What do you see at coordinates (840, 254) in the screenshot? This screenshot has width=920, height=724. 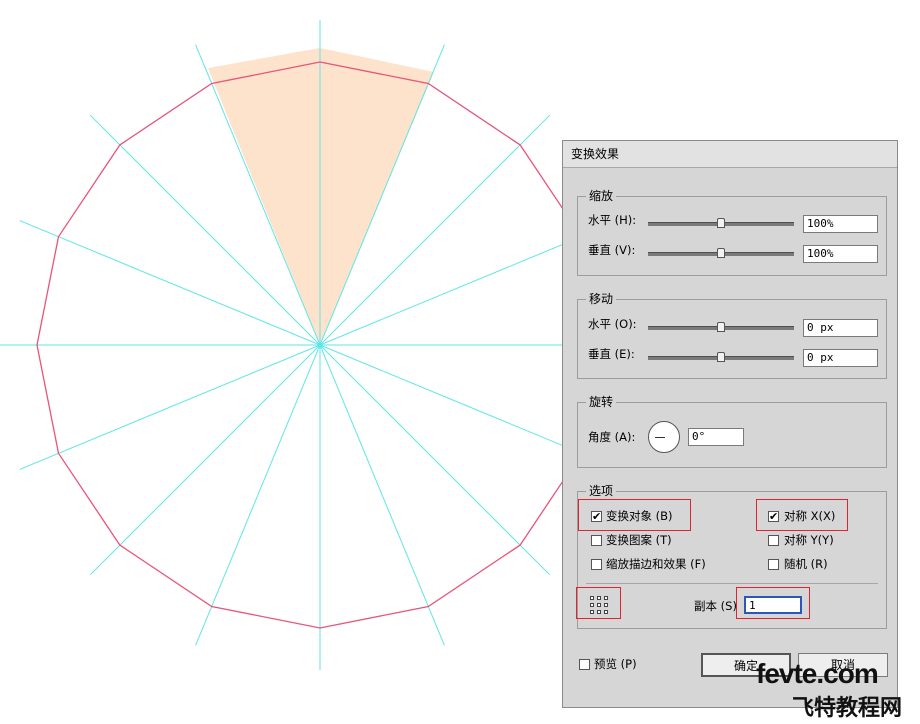 I see `scale-vertical-input: 100%` at bounding box center [840, 254].